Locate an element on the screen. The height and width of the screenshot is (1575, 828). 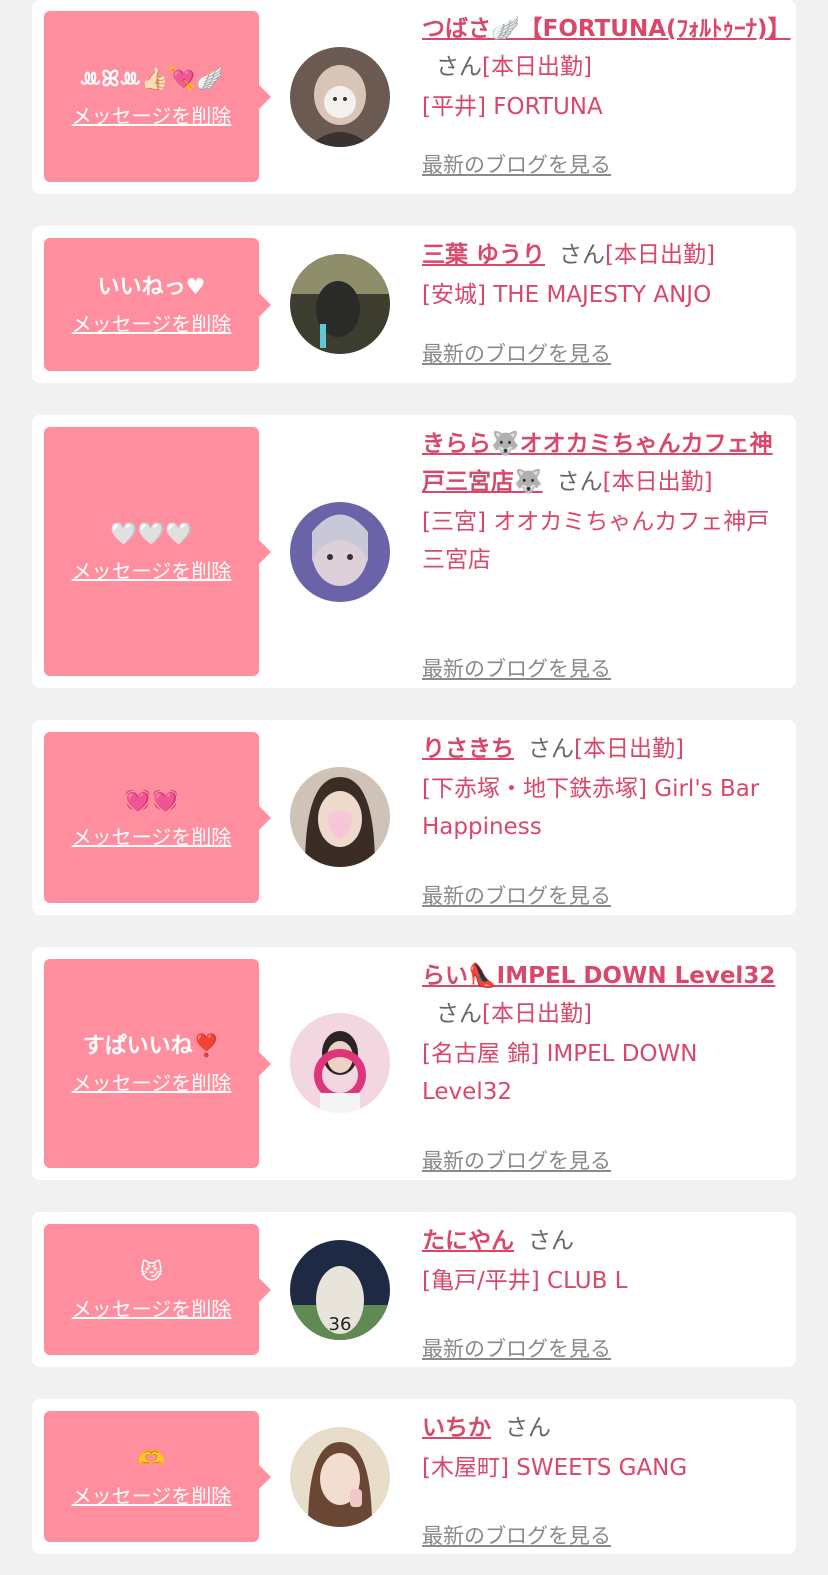
message-text: 😼 is located at coordinates (151, 1272).